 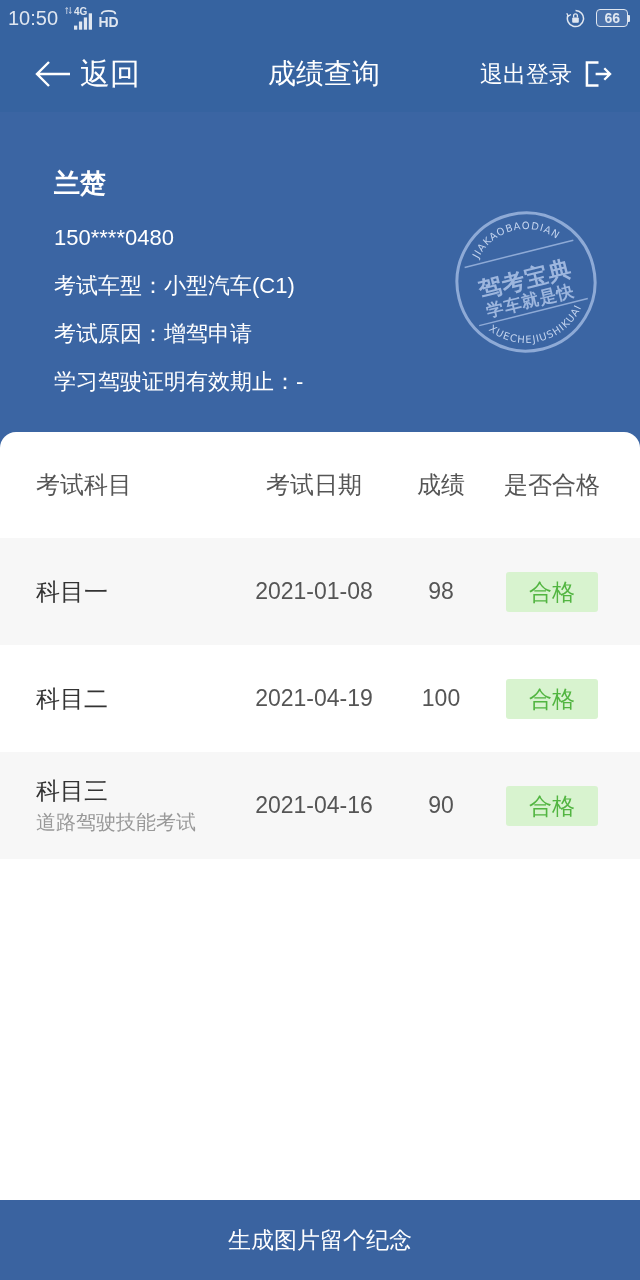 I want to click on info-line: 考试原因：增驾申请, so click(x=153, y=334).